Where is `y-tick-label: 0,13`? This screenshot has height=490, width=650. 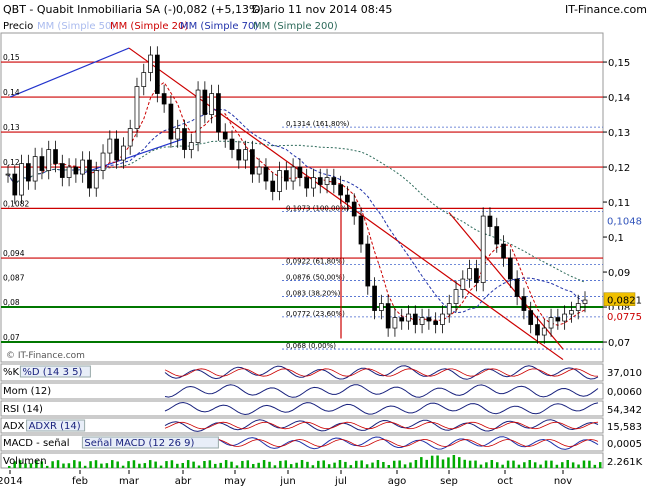 y-tick-label: 0,13 is located at coordinates (619, 133).